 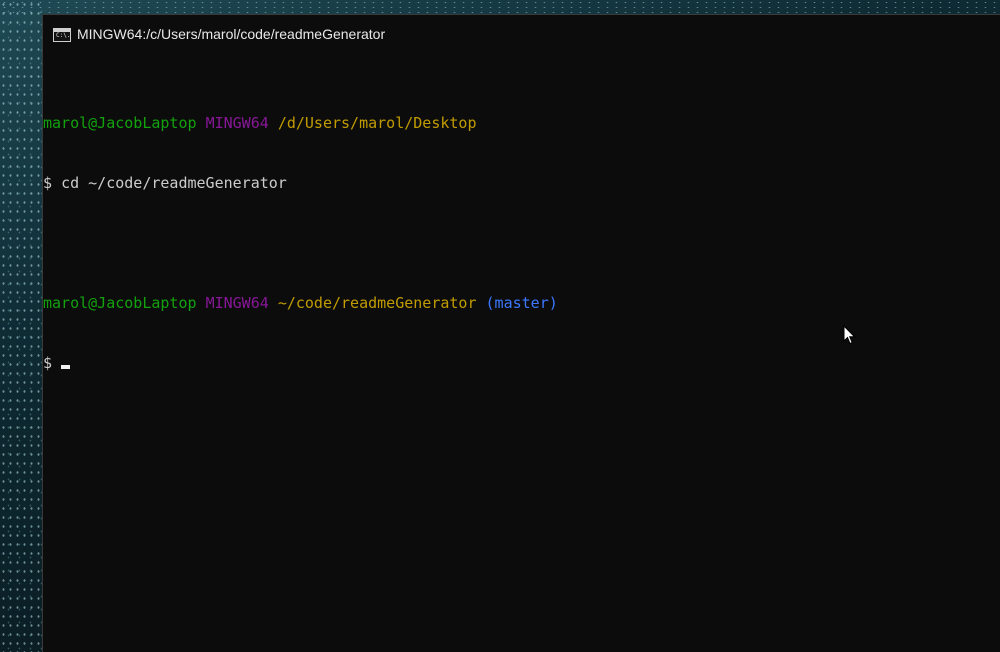 I want to click on prompt-path: ~/code/readmeGenerator, so click(x=377, y=303).